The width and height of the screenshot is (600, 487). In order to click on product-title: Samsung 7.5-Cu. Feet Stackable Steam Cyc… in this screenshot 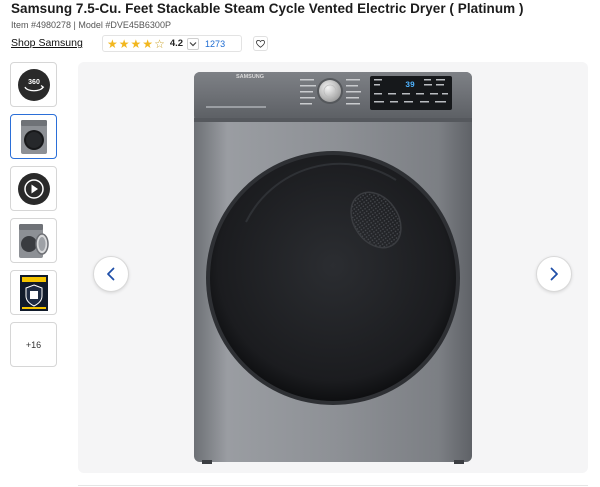, I will do `click(267, 8)`.